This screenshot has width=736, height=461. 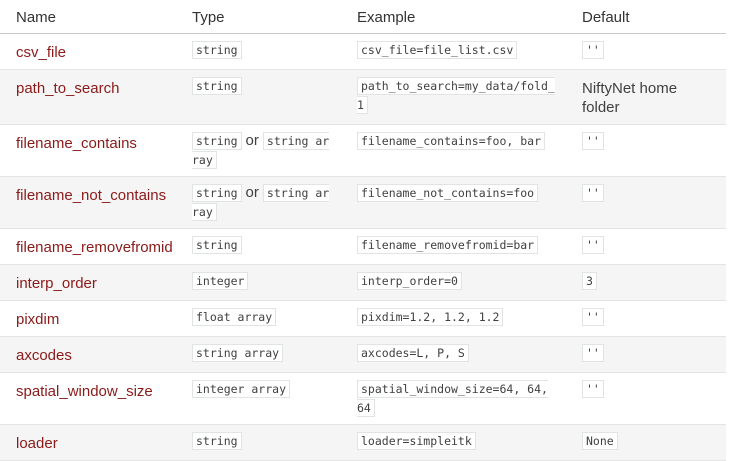 I want to click on header-name: Name, so click(x=88, y=17).